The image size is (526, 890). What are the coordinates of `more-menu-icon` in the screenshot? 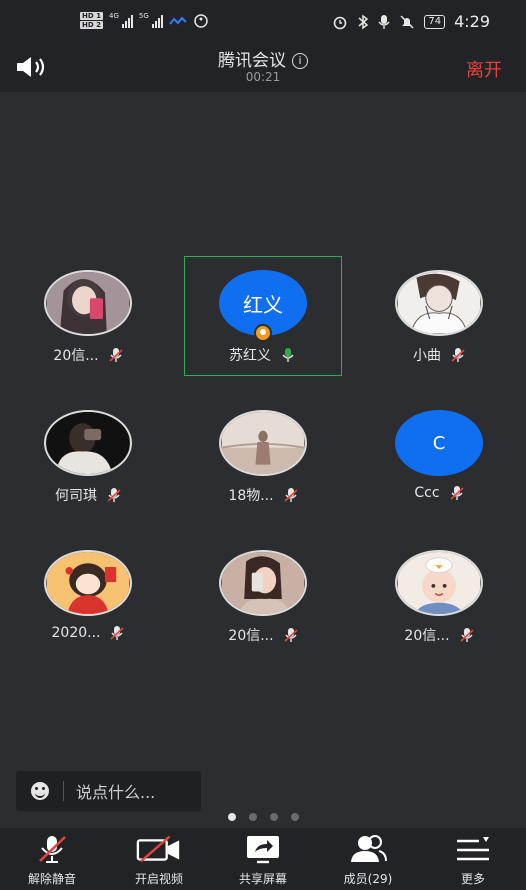 It's located at (473, 849).